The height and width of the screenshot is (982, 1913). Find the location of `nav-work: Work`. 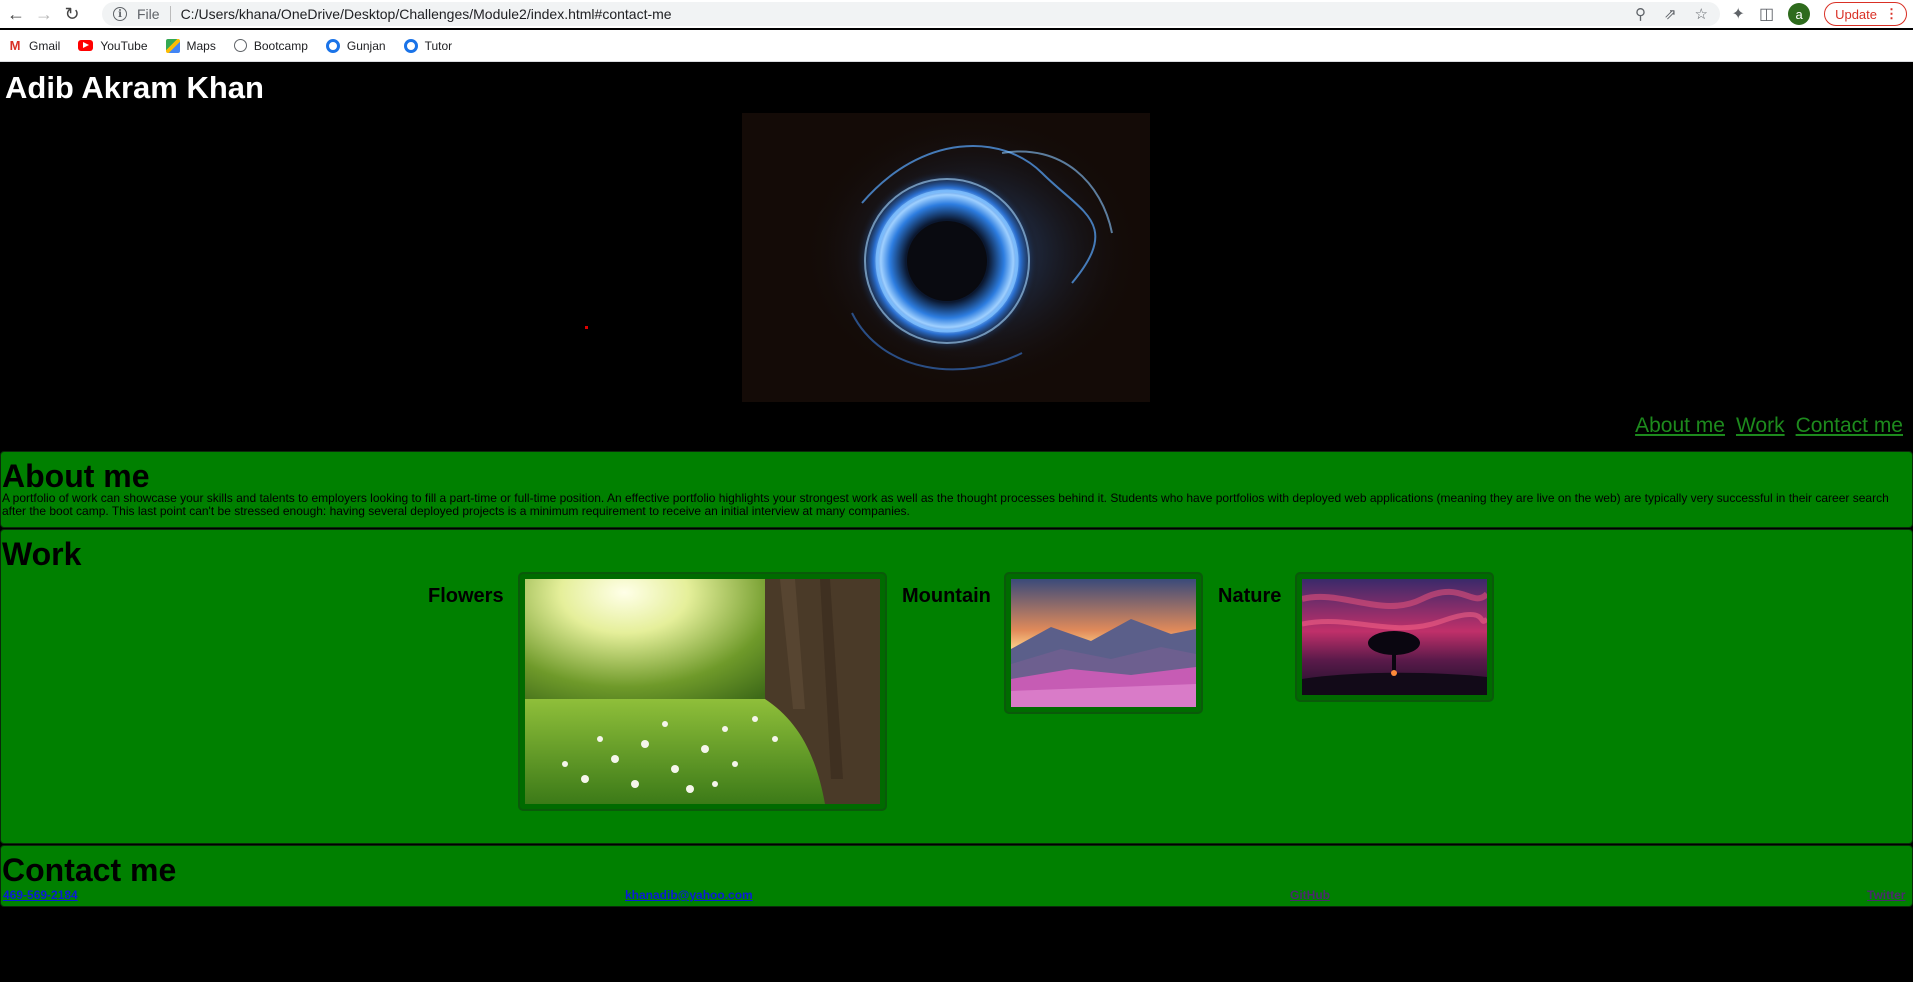

nav-work: Work is located at coordinates (1760, 426).